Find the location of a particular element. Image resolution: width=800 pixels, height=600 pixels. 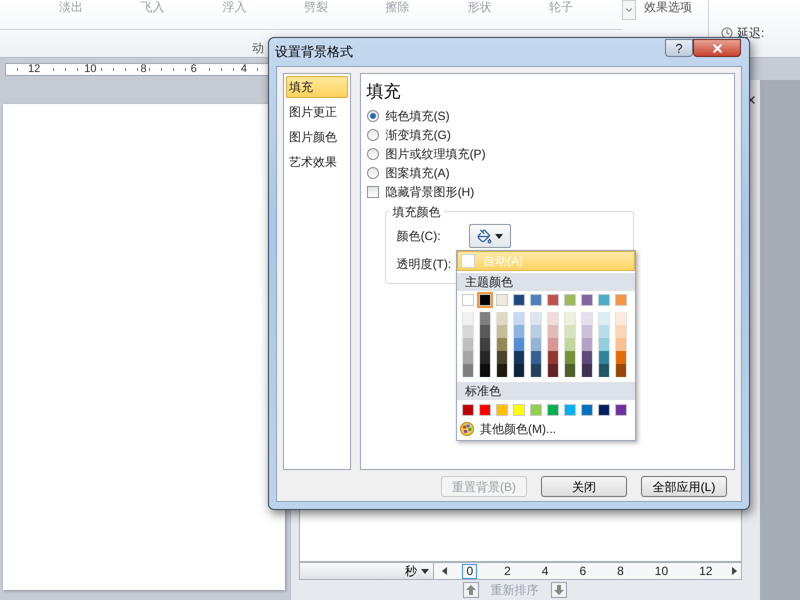

category-item: 填充 is located at coordinates (317, 87).